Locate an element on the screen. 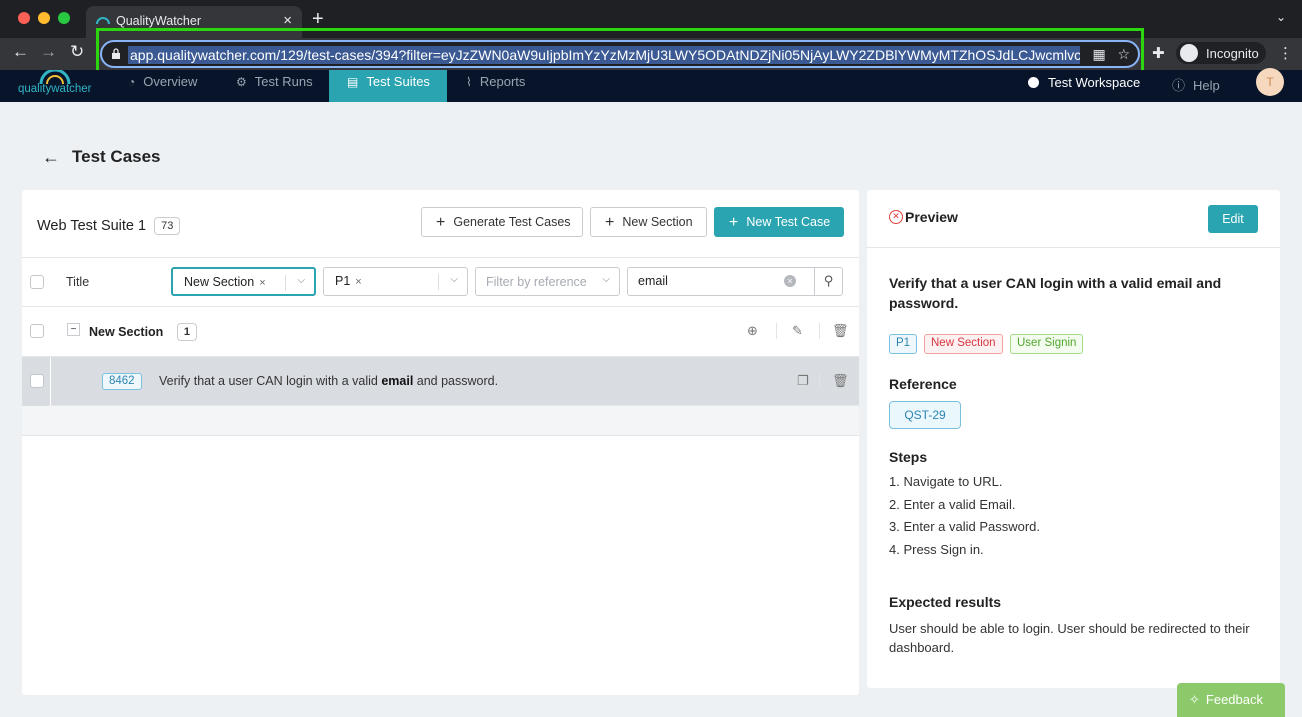  address-bar-highlight is located at coordinates (620, 51).